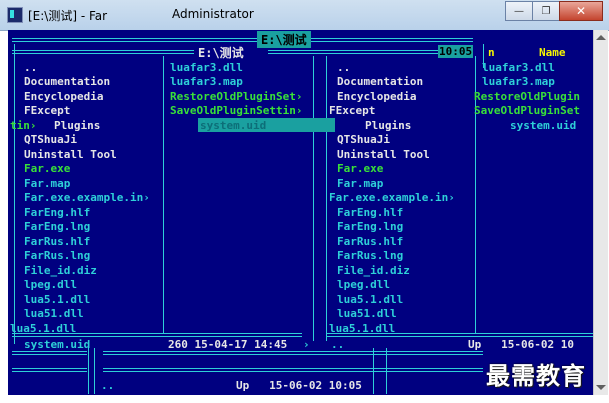 This screenshot has width=609, height=403. I want to click on left-file-item: Documentation, so click(67, 82).